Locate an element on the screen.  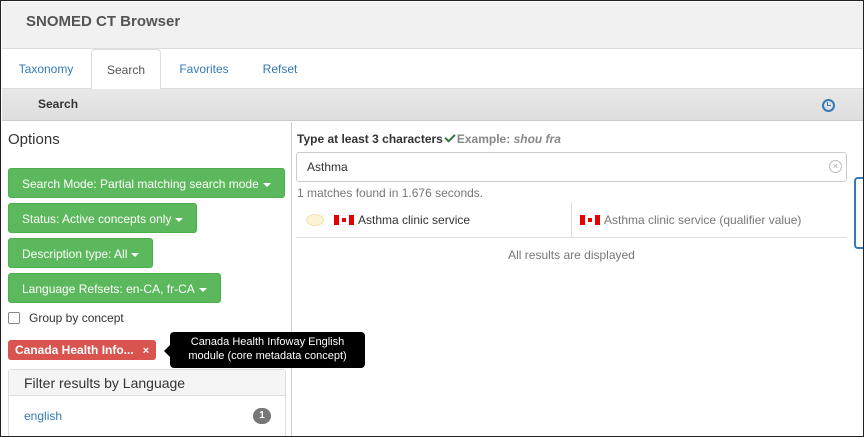
close-icon: × is located at coordinates (146, 351).